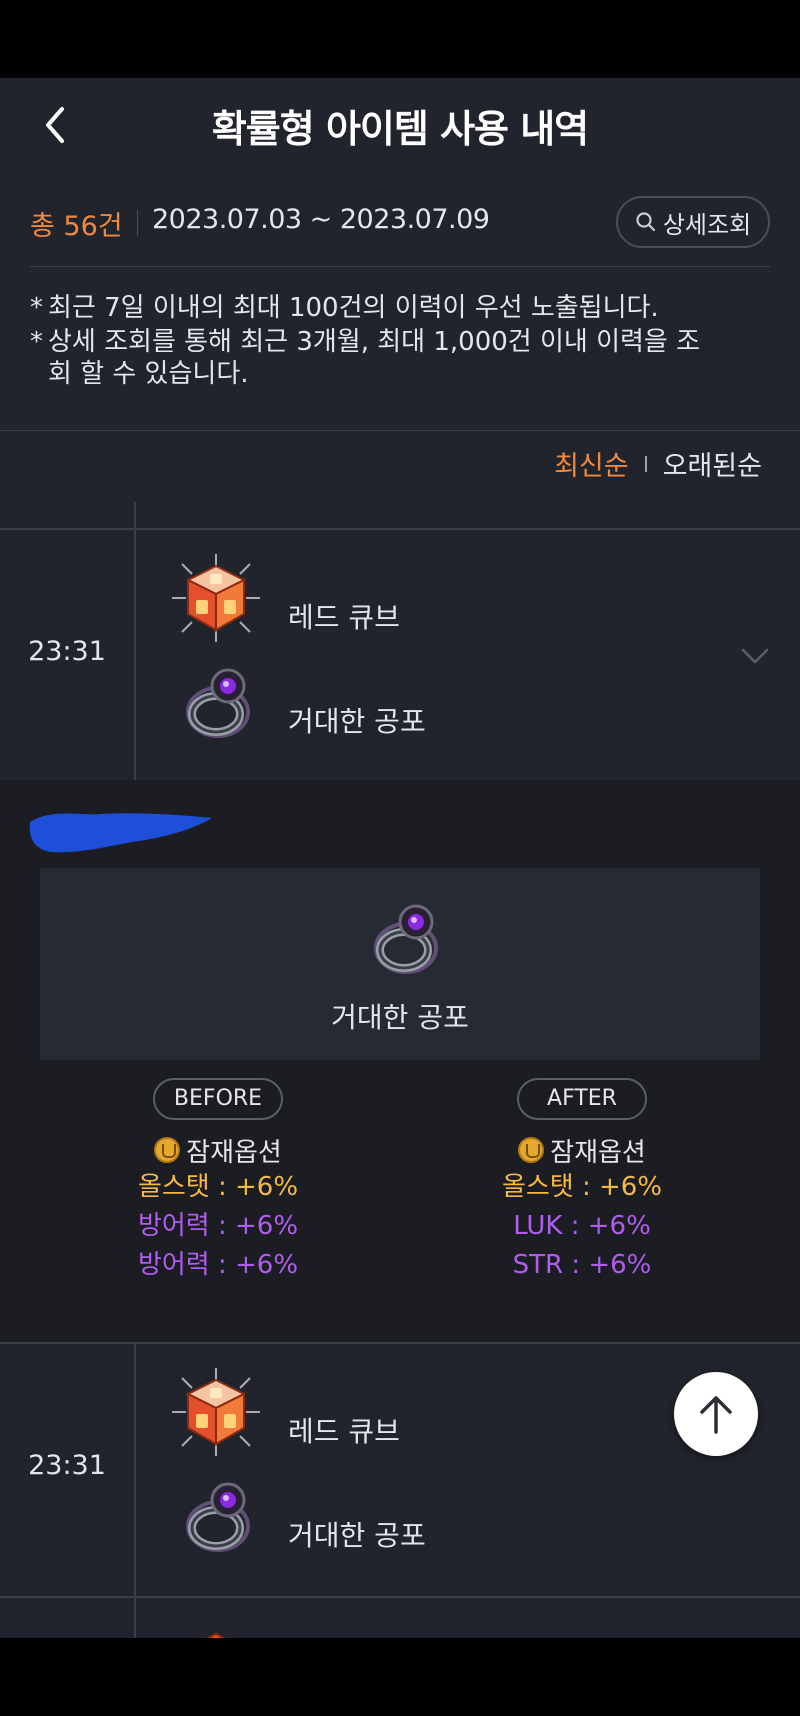 The image size is (800, 1716). I want to click on summary-bar: 총 56건 2023.07.03 ~ 2023.07.09 상세조회, so click(400, 224).